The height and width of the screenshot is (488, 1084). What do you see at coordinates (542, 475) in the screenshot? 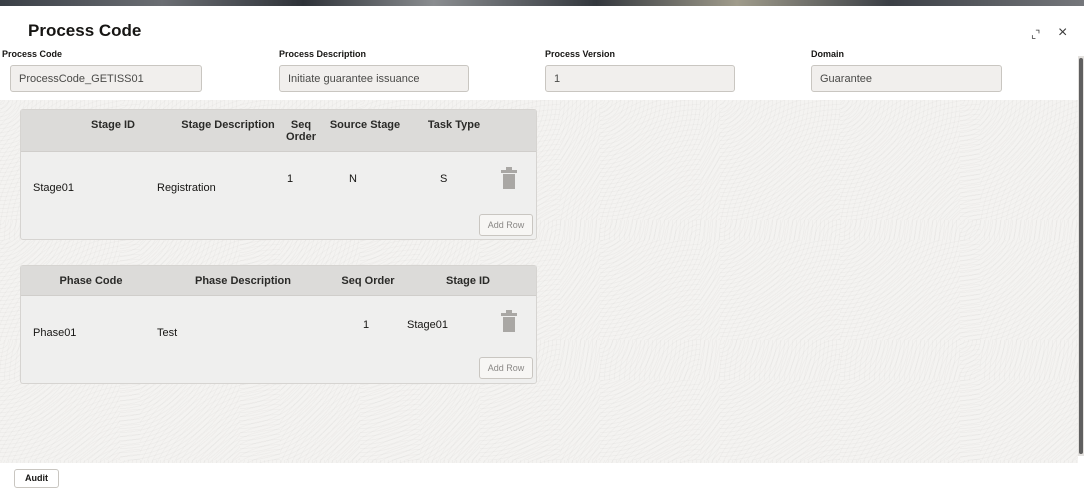
I see `footer-bar: Audit` at bounding box center [542, 475].